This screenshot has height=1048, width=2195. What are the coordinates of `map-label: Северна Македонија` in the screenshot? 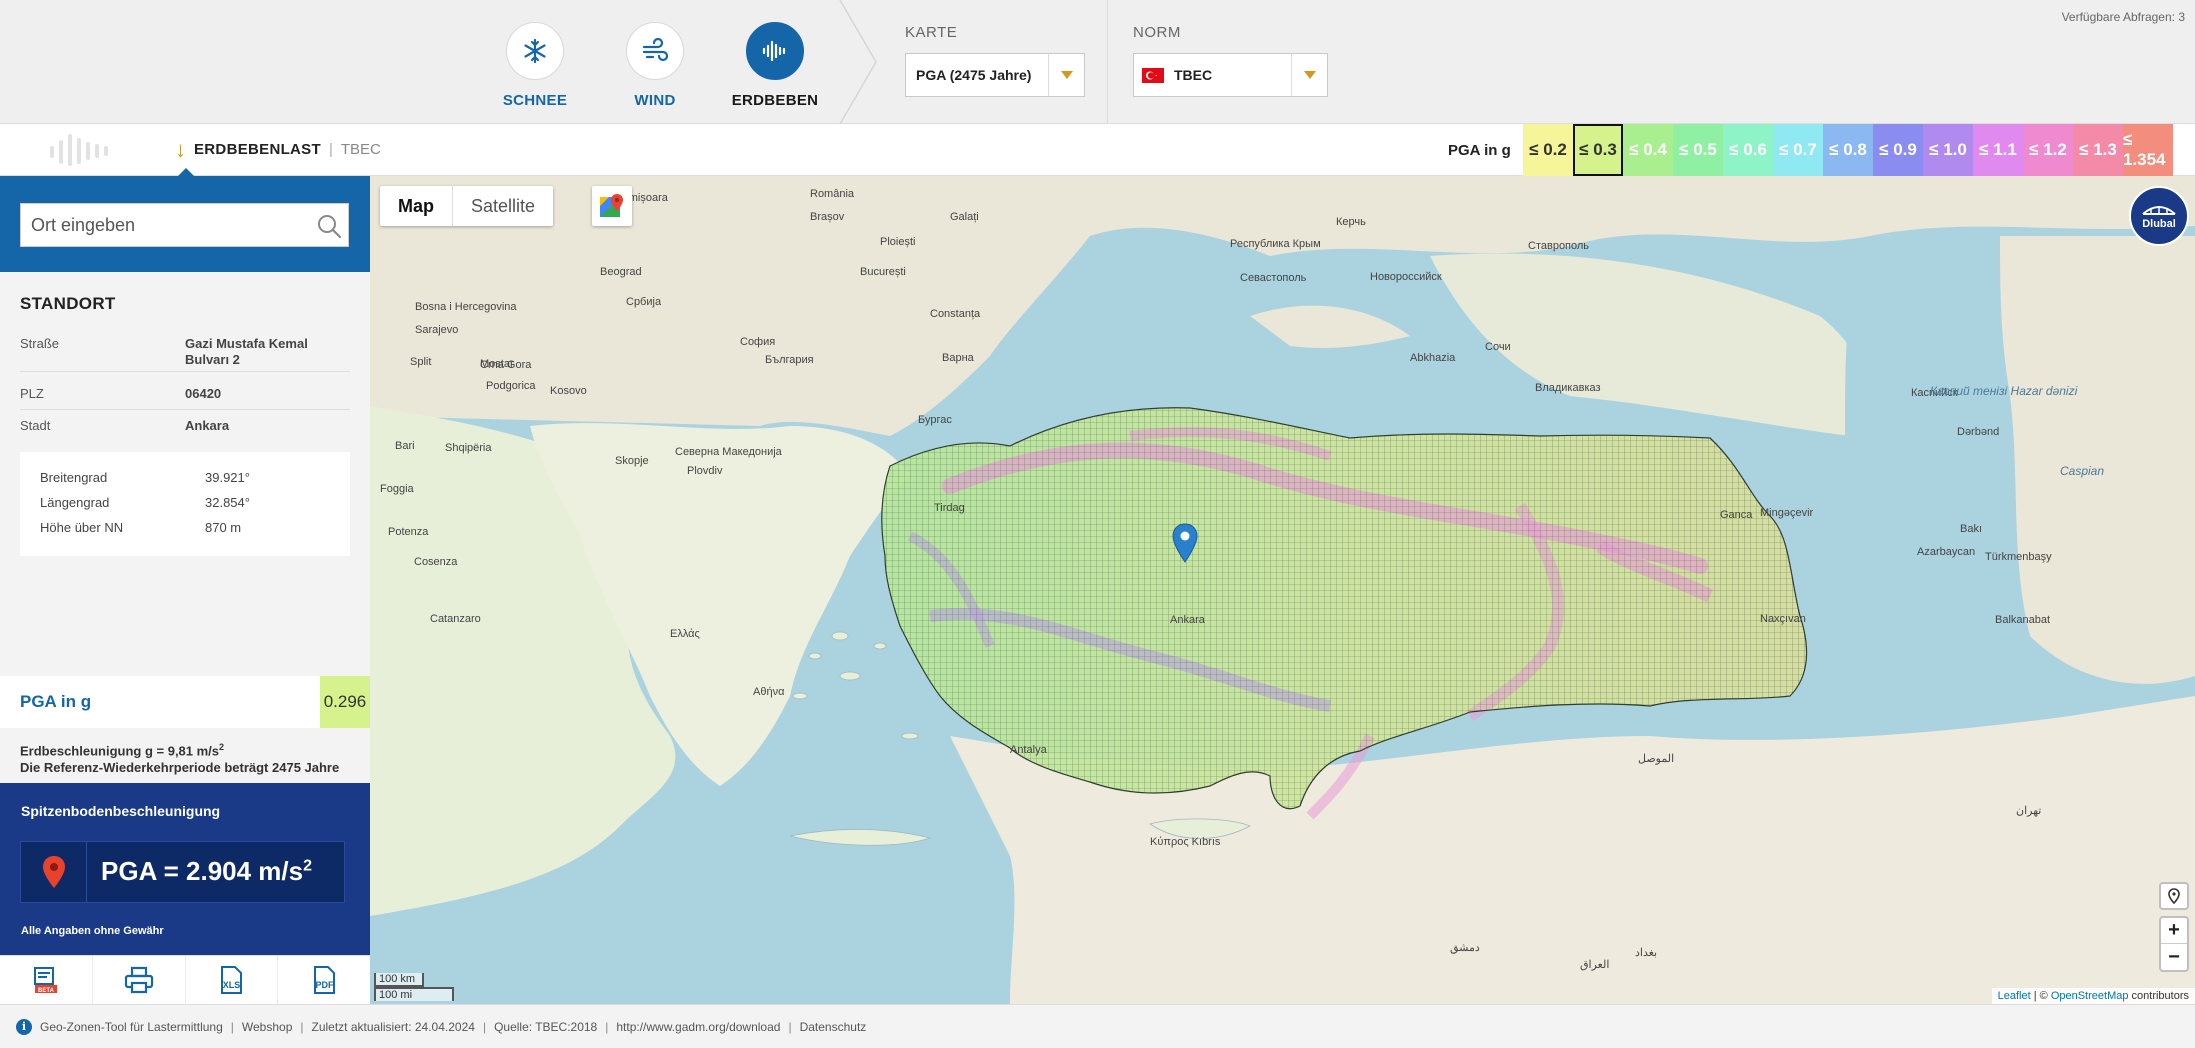 It's located at (728, 452).